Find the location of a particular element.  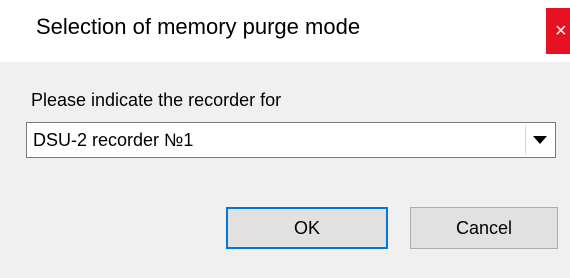

cancel-button: Cancel is located at coordinates (484, 228).